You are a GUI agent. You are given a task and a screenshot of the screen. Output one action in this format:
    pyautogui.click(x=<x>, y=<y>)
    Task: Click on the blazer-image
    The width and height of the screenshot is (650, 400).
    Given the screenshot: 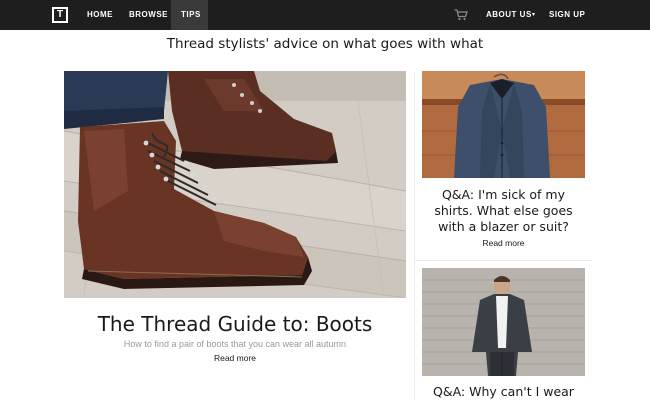 What is the action you would take?
    pyautogui.click(x=503, y=124)
    